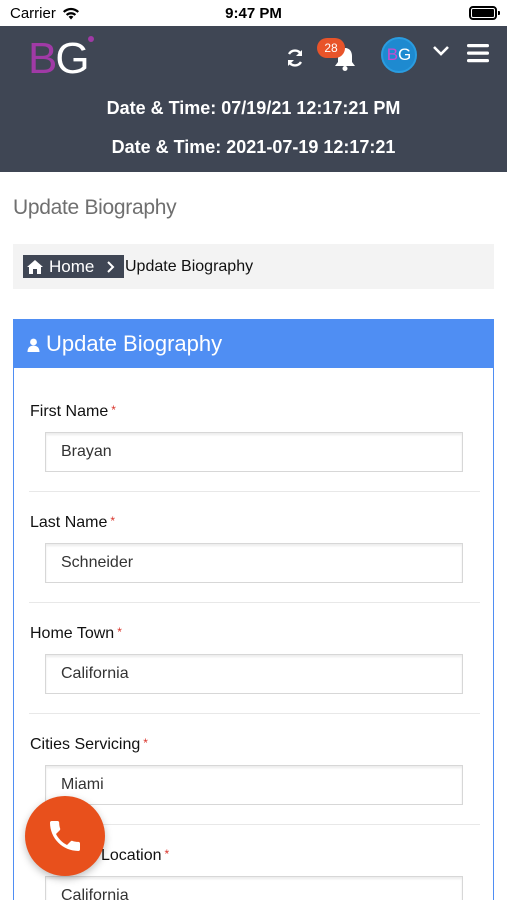 This screenshot has width=507, height=900. I want to click on location-label-text: Location, so click(131, 855).